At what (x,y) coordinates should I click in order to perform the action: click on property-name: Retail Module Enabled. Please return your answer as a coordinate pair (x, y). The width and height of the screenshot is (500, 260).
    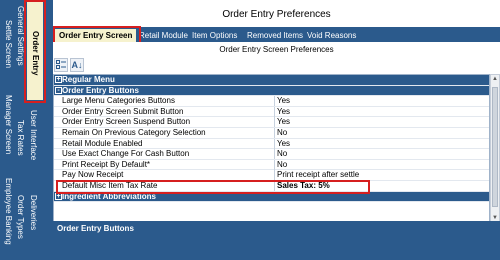
    Looking at the image, I should click on (102, 143).